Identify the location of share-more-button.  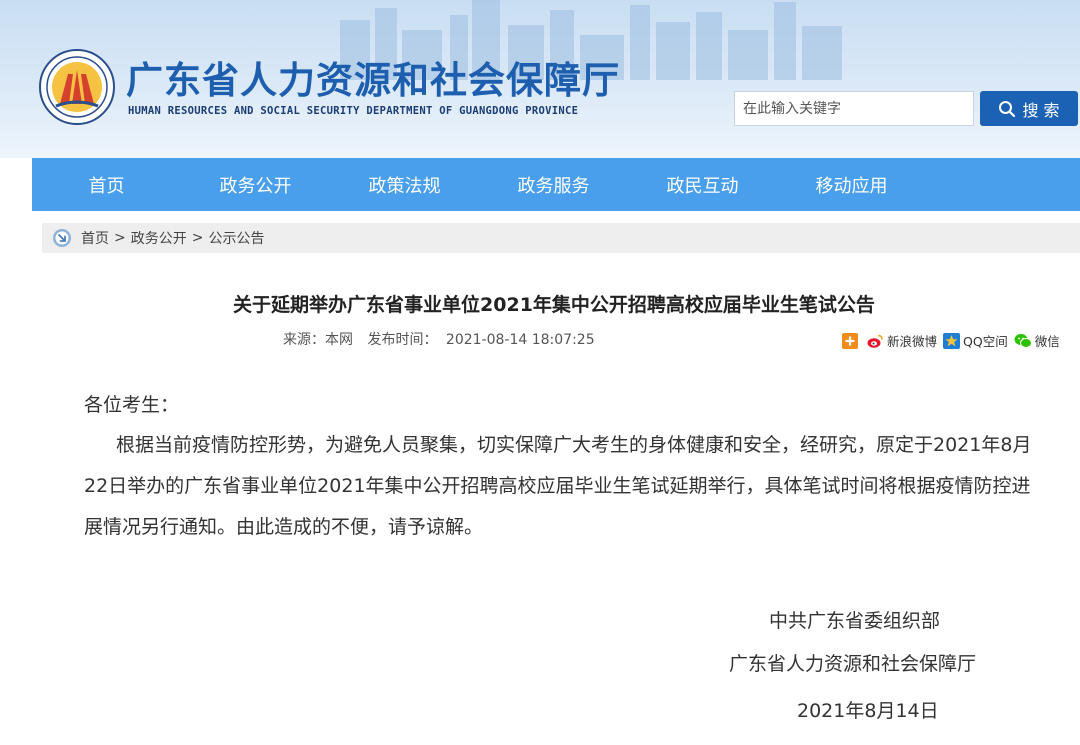
(851, 340).